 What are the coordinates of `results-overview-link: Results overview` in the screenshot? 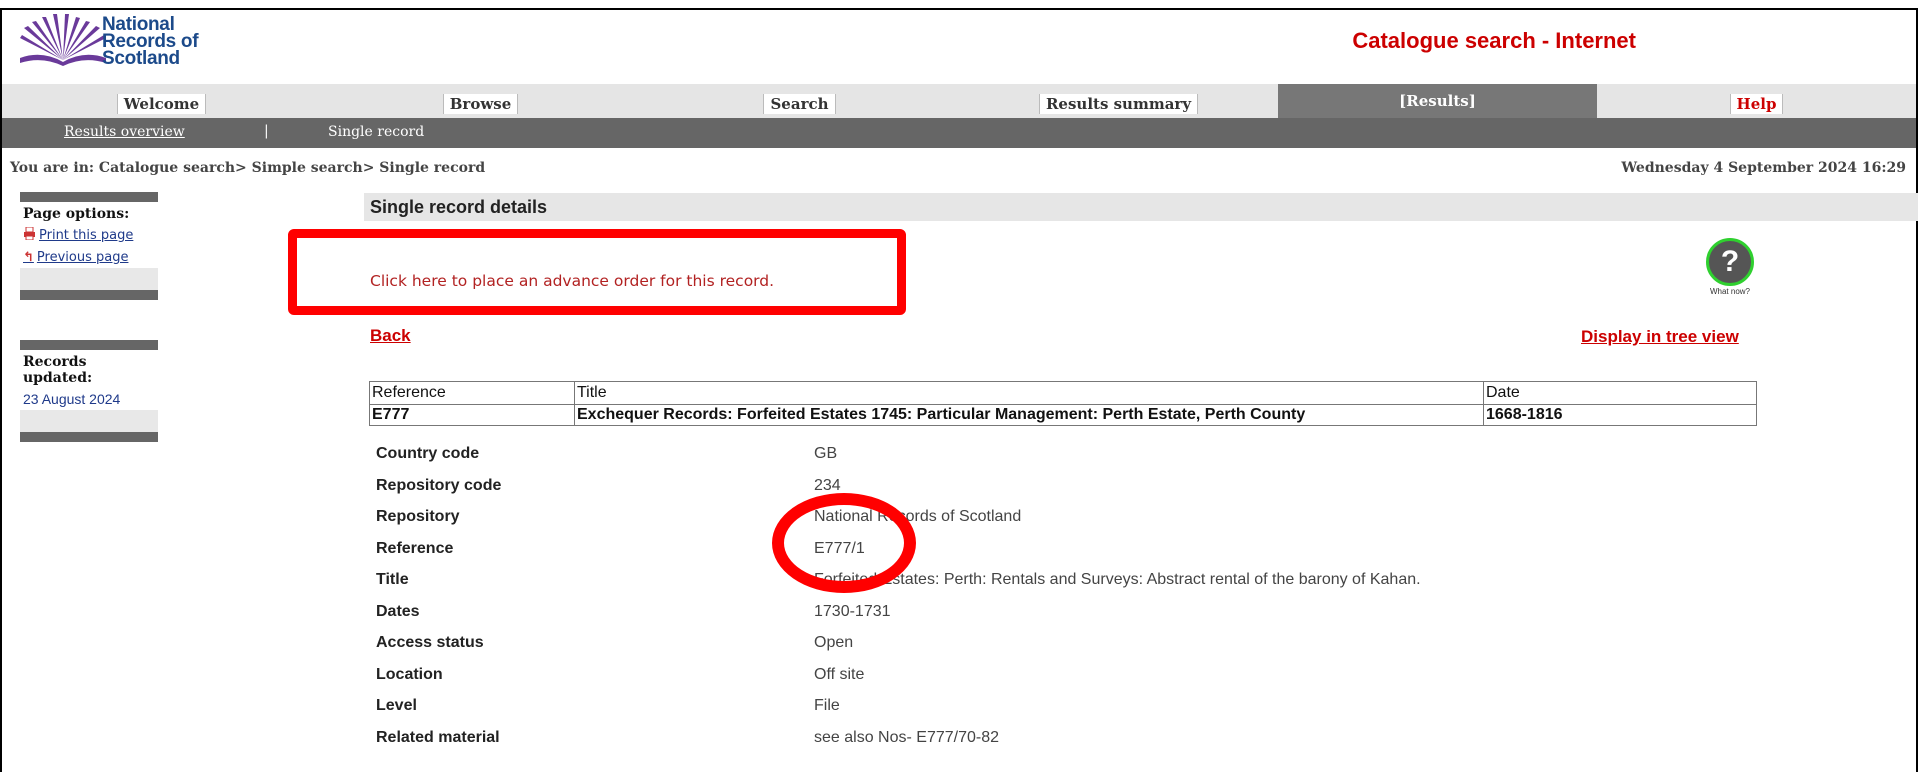 It's located at (124, 132).